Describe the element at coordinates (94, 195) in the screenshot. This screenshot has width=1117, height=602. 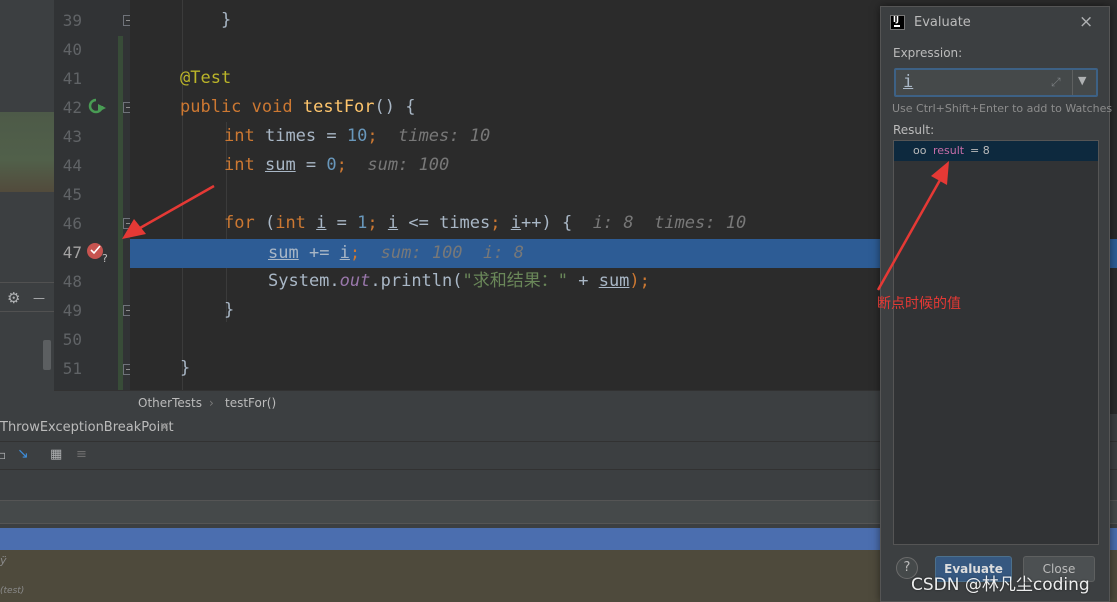
I see `editor-gutter: 39 40 41 42 43 44 45 46 47 48 49 50 51 ?` at that location.